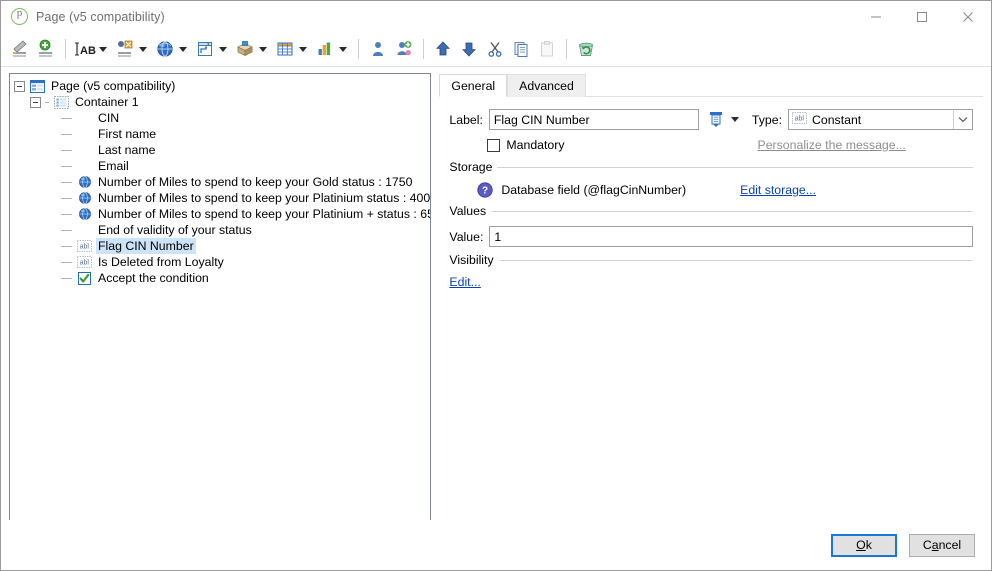 The width and height of the screenshot is (992, 571). Describe the element at coordinates (220, 86) in the screenshot. I see `tree-node-page: Page (v5 compatibility)` at that location.